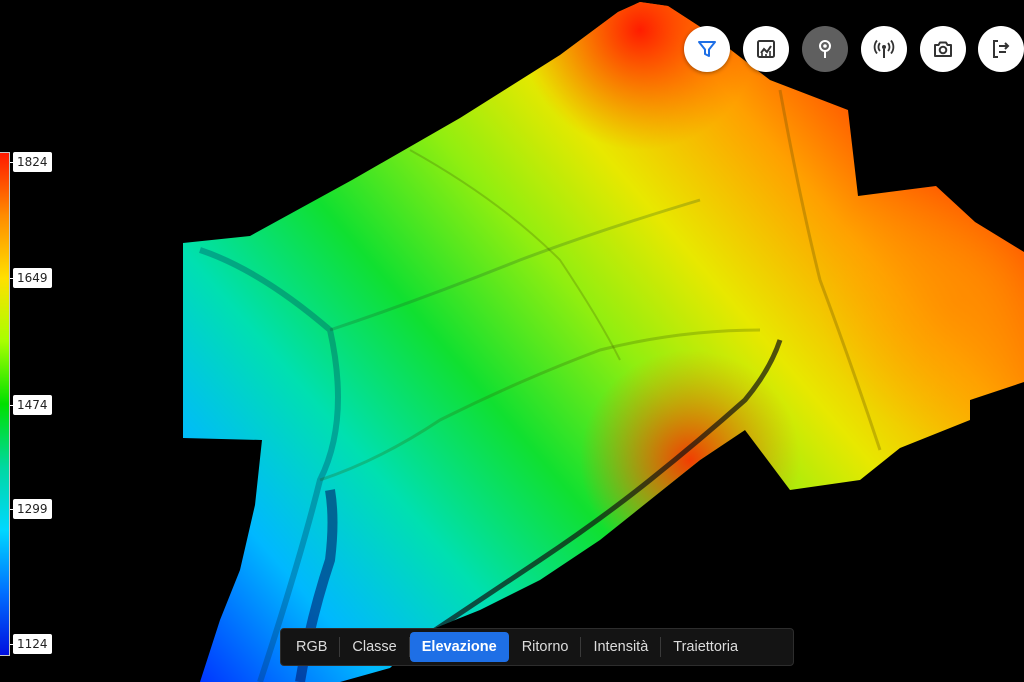 The image size is (1024, 682). I want to click on legend-label-4: 1299, so click(32, 509).